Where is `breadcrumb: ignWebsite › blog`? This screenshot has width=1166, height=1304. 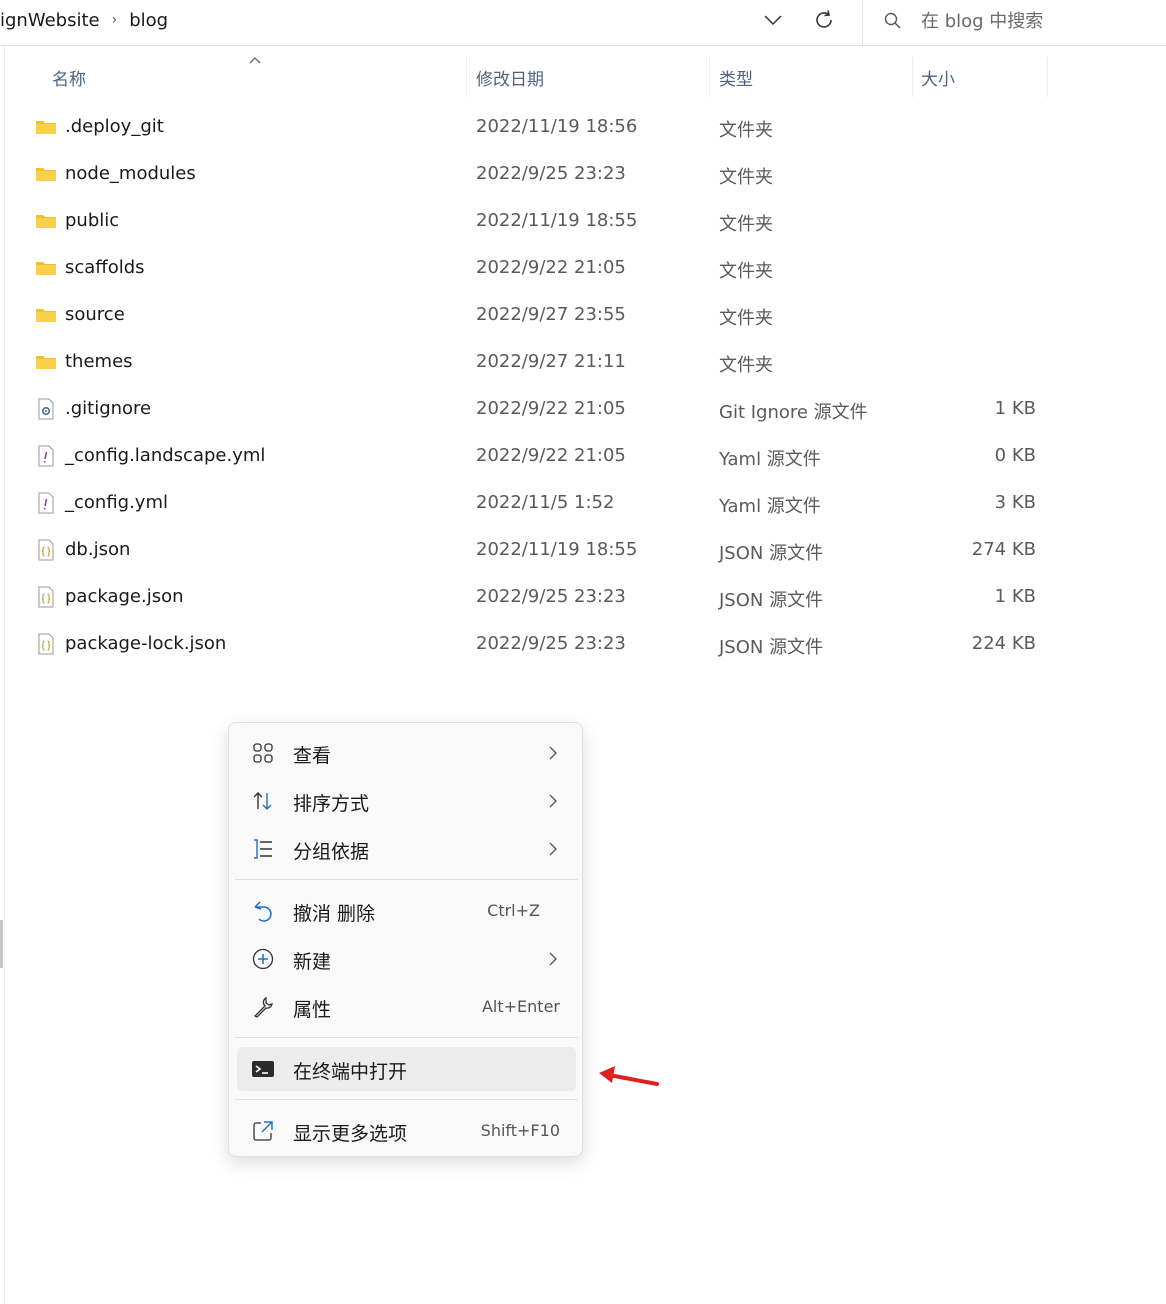
breadcrumb: ignWebsite › blog is located at coordinates (84, 20).